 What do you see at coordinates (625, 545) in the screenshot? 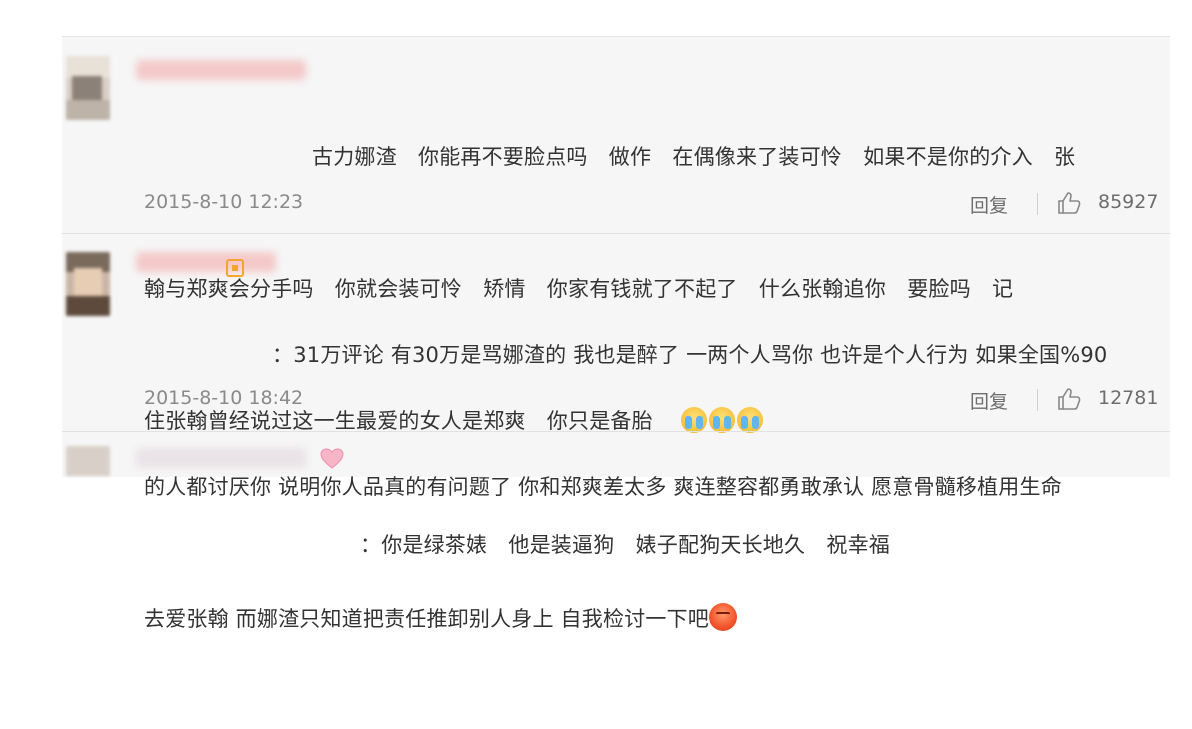
I see `comment-line: ：你是绿茶婊 他是装逼狗 婊子配狗天长地久 祝幸福` at bounding box center [625, 545].